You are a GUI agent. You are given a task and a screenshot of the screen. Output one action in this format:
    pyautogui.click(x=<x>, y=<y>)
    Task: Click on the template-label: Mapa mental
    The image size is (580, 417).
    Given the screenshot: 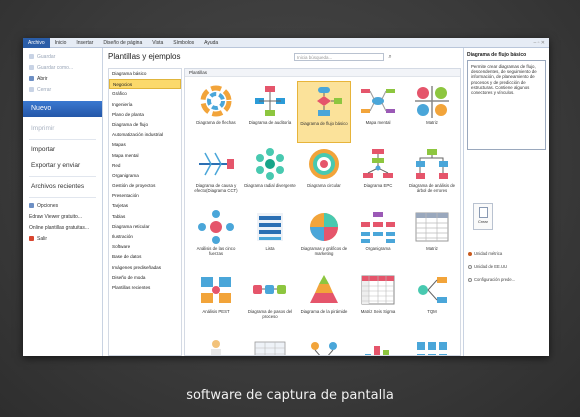 What is the action you would take?
    pyautogui.click(x=378, y=122)
    